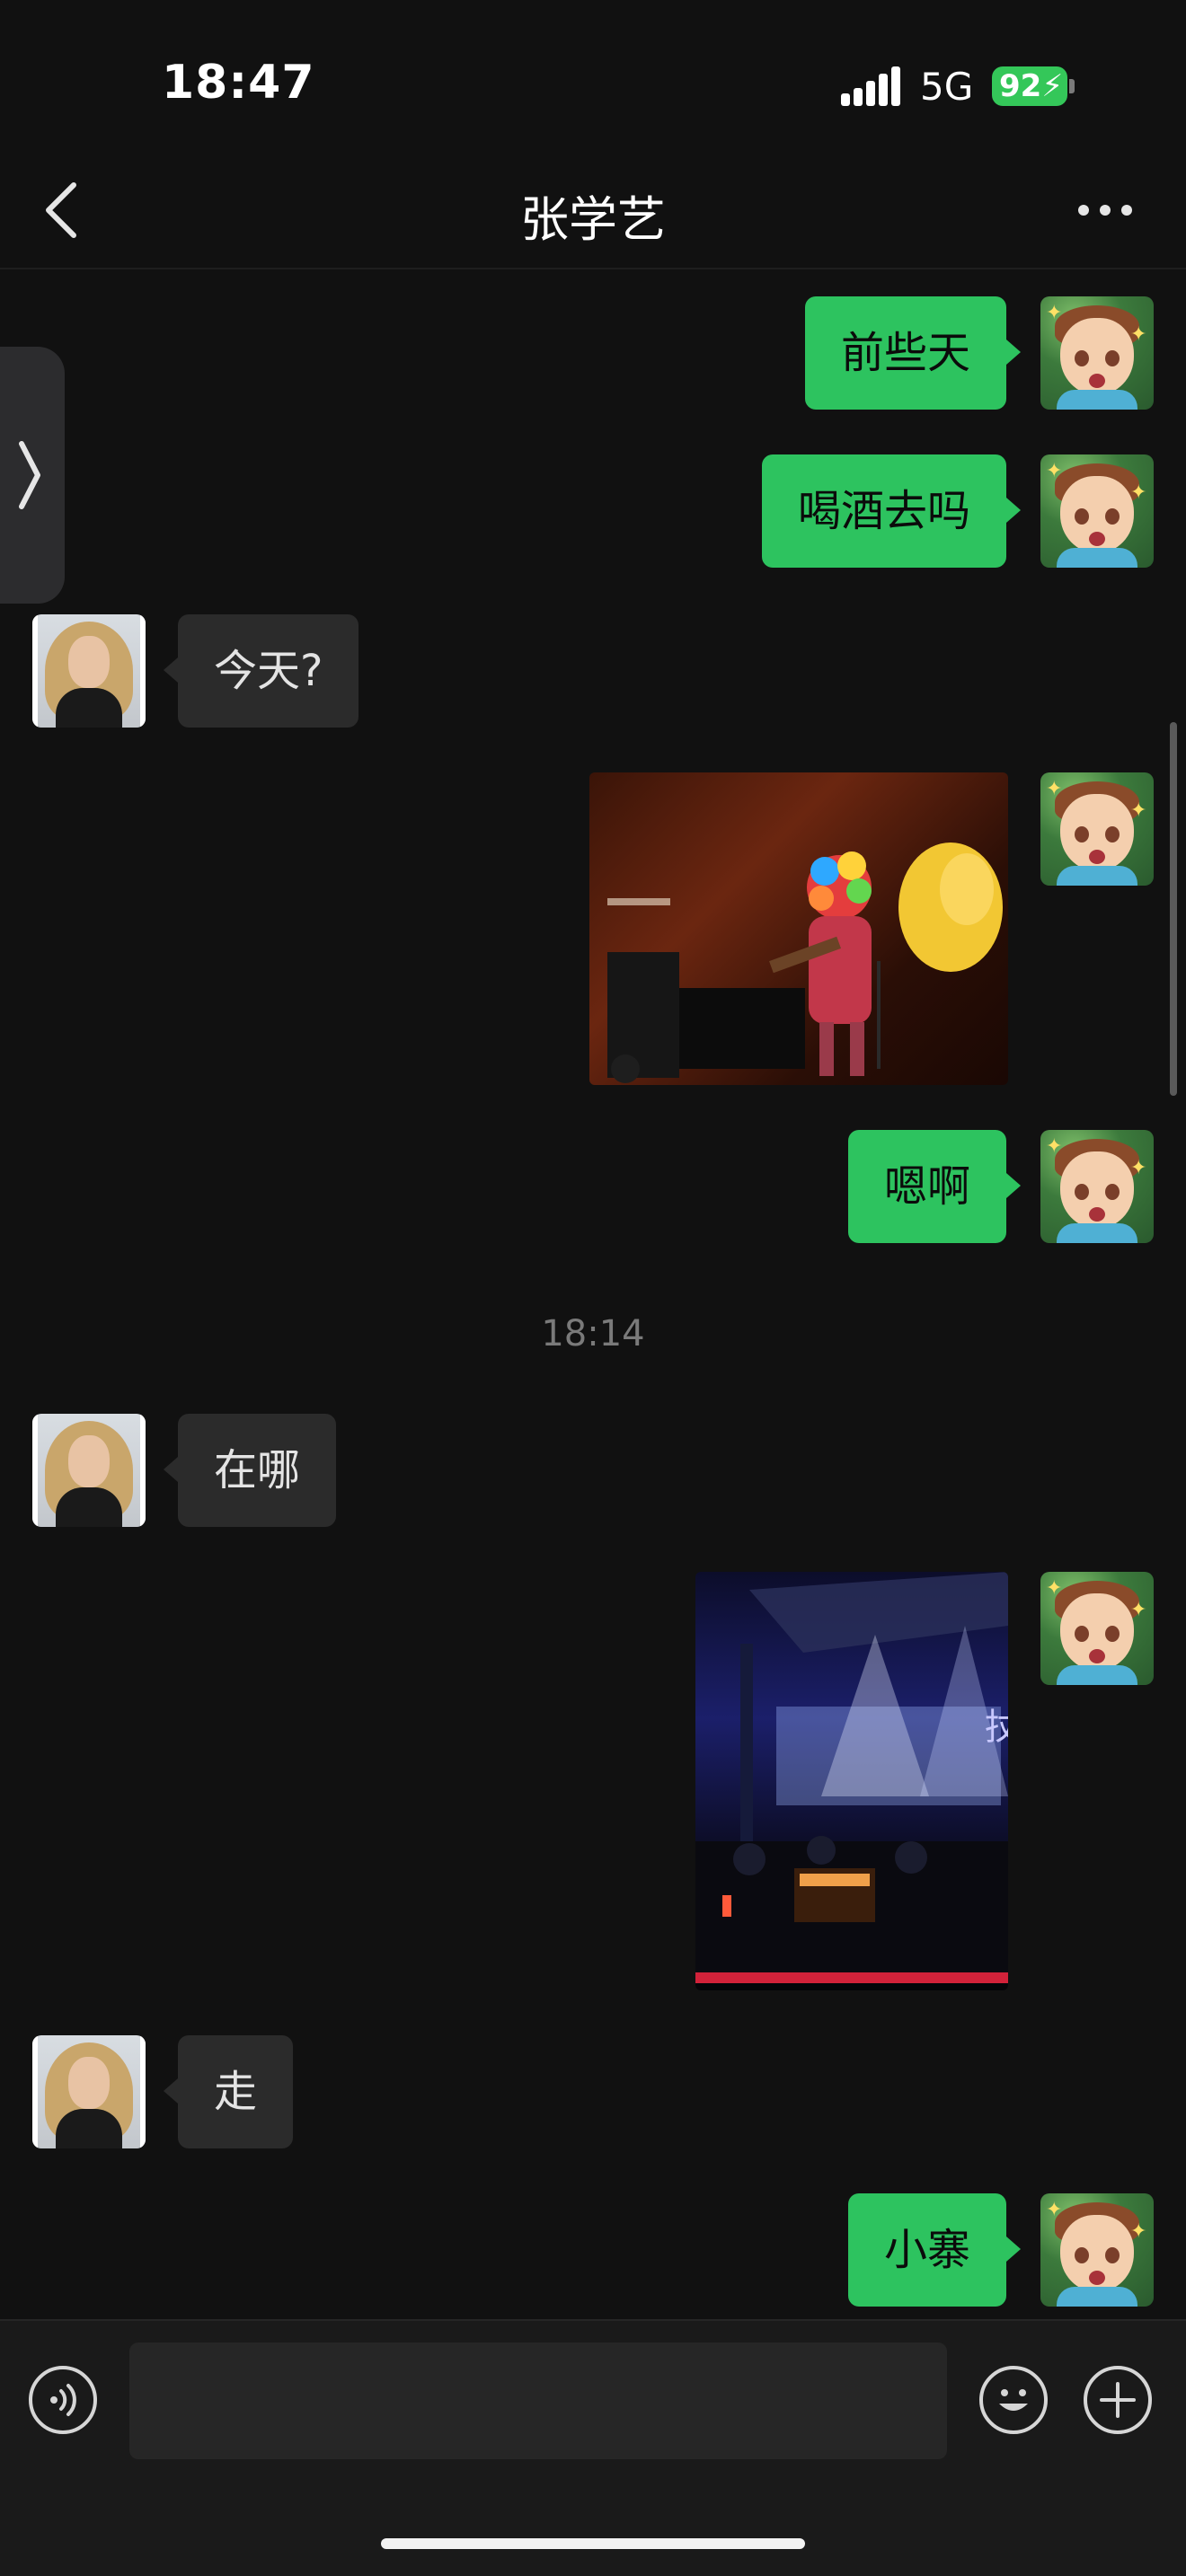 The image size is (1186, 2576). What do you see at coordinates (538, 2400) in the screenshot?
I see `message-input` at bounding box center [538, 2400].